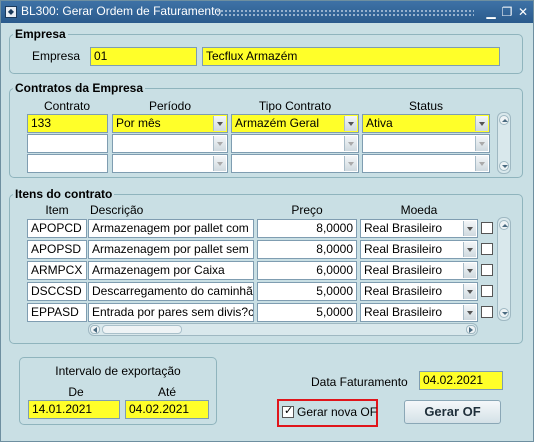 The image size is (534, 442). Describe the element at coordinates (95, 329) in the screenshot. I see `scroll-left-icon` at that location.